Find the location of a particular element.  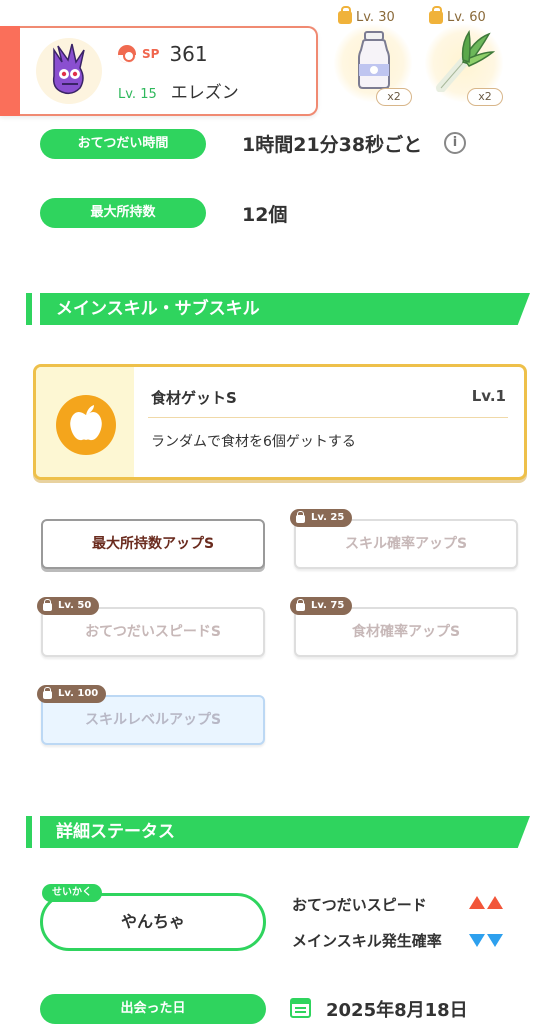

pokemon-level: Lv. 15 is located at coordinates (137, 94).